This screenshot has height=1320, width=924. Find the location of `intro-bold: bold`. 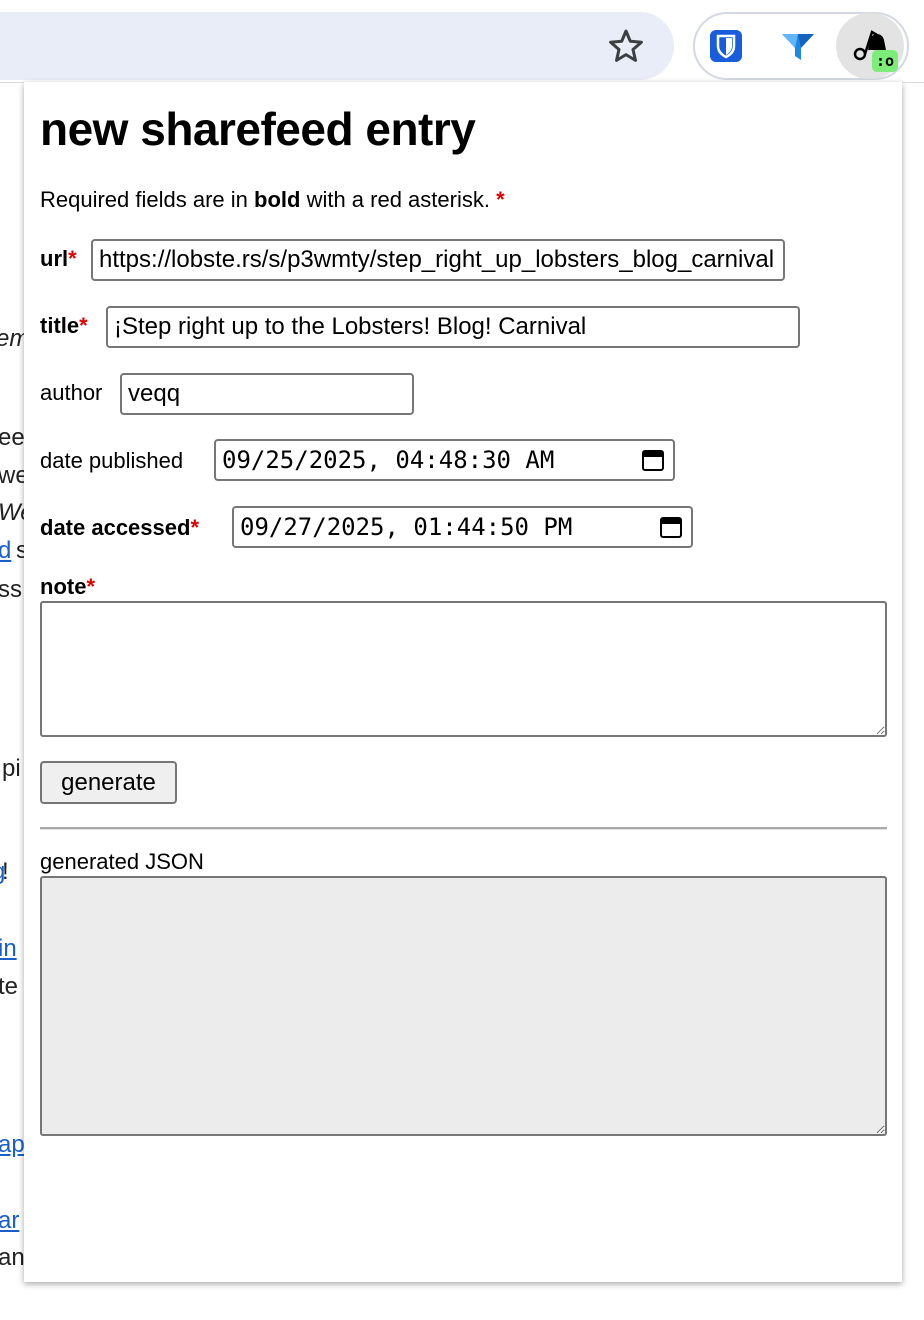

intro-bold: bold is located at coordinates (277, 199).